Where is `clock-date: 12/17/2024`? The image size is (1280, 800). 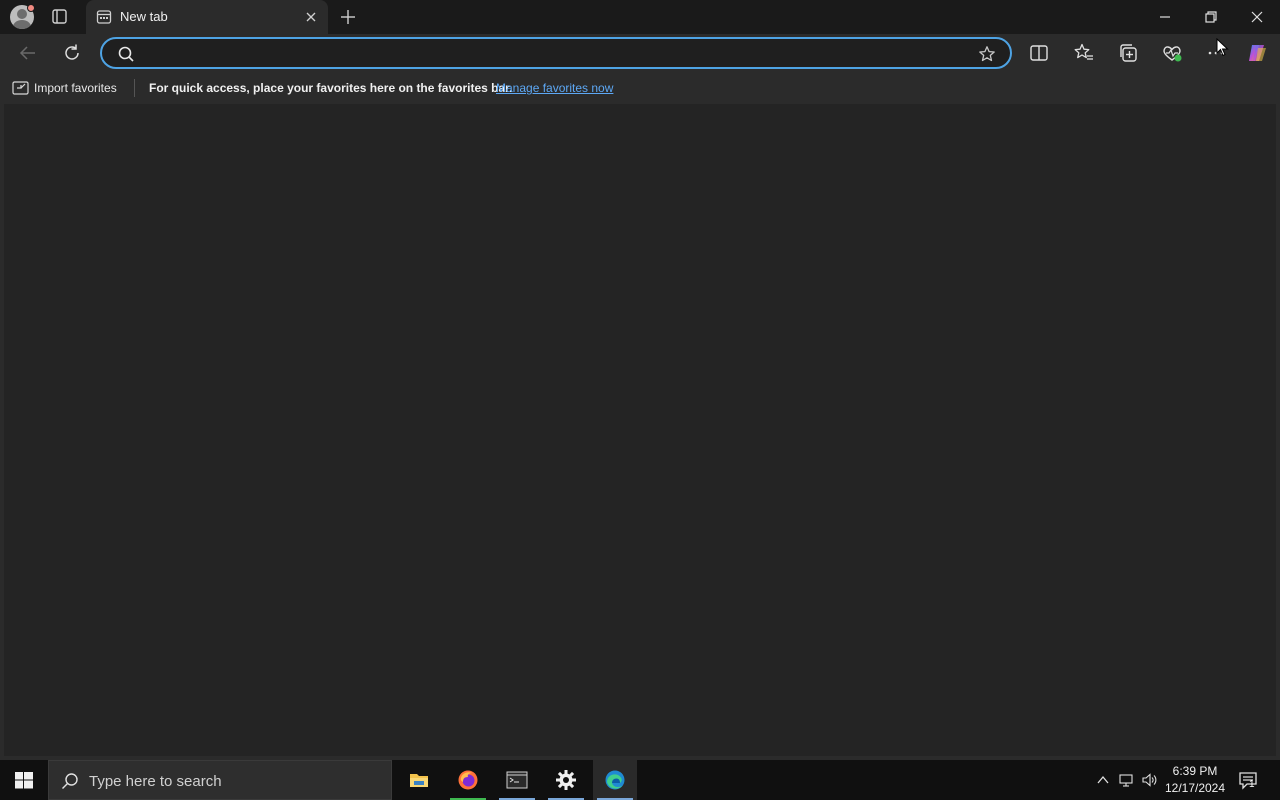
clock-date: 12/17/2024 is located at coordinates (1195, 788).